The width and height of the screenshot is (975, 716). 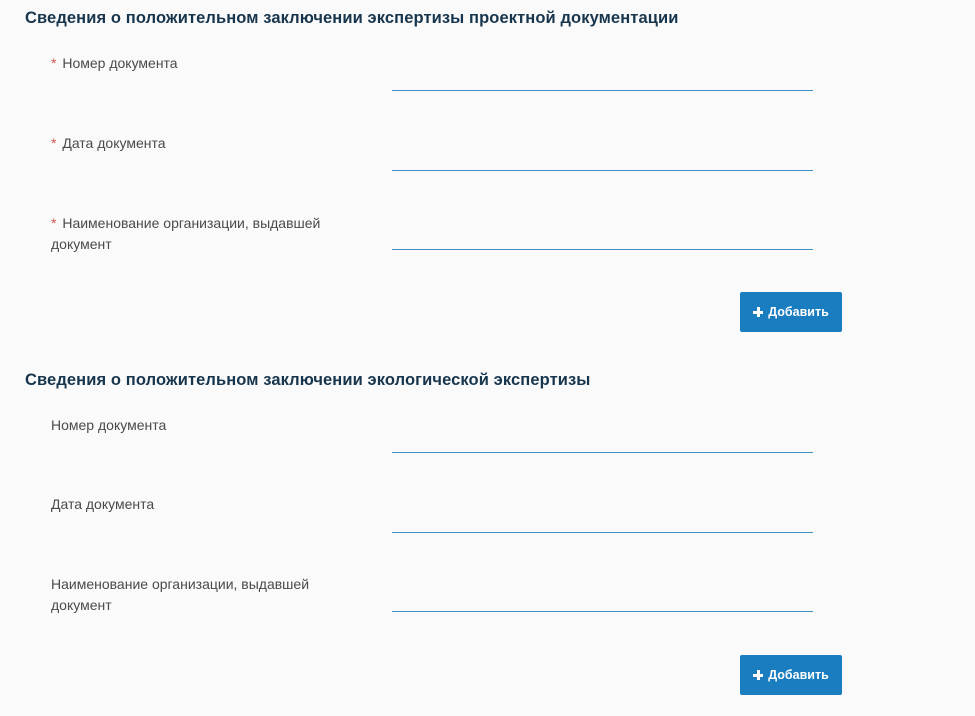 I want to click on field-label-document-number: * Номер документа, so click(x=201, y=63).